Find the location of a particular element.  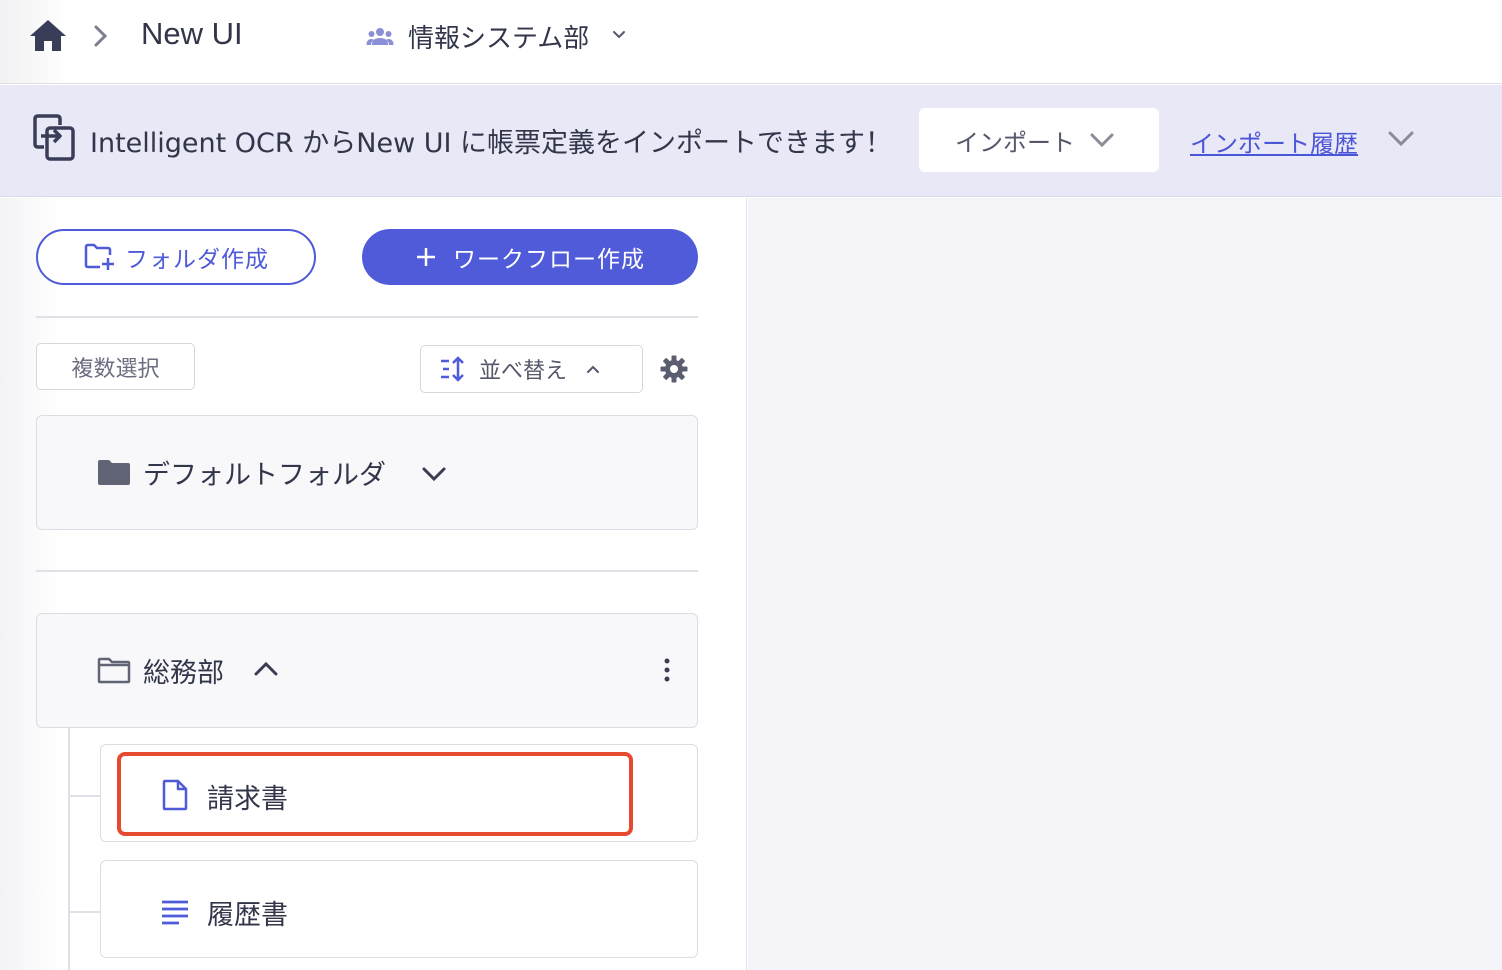

sort-label: 並べ替え is located at coordinates (523, 371).